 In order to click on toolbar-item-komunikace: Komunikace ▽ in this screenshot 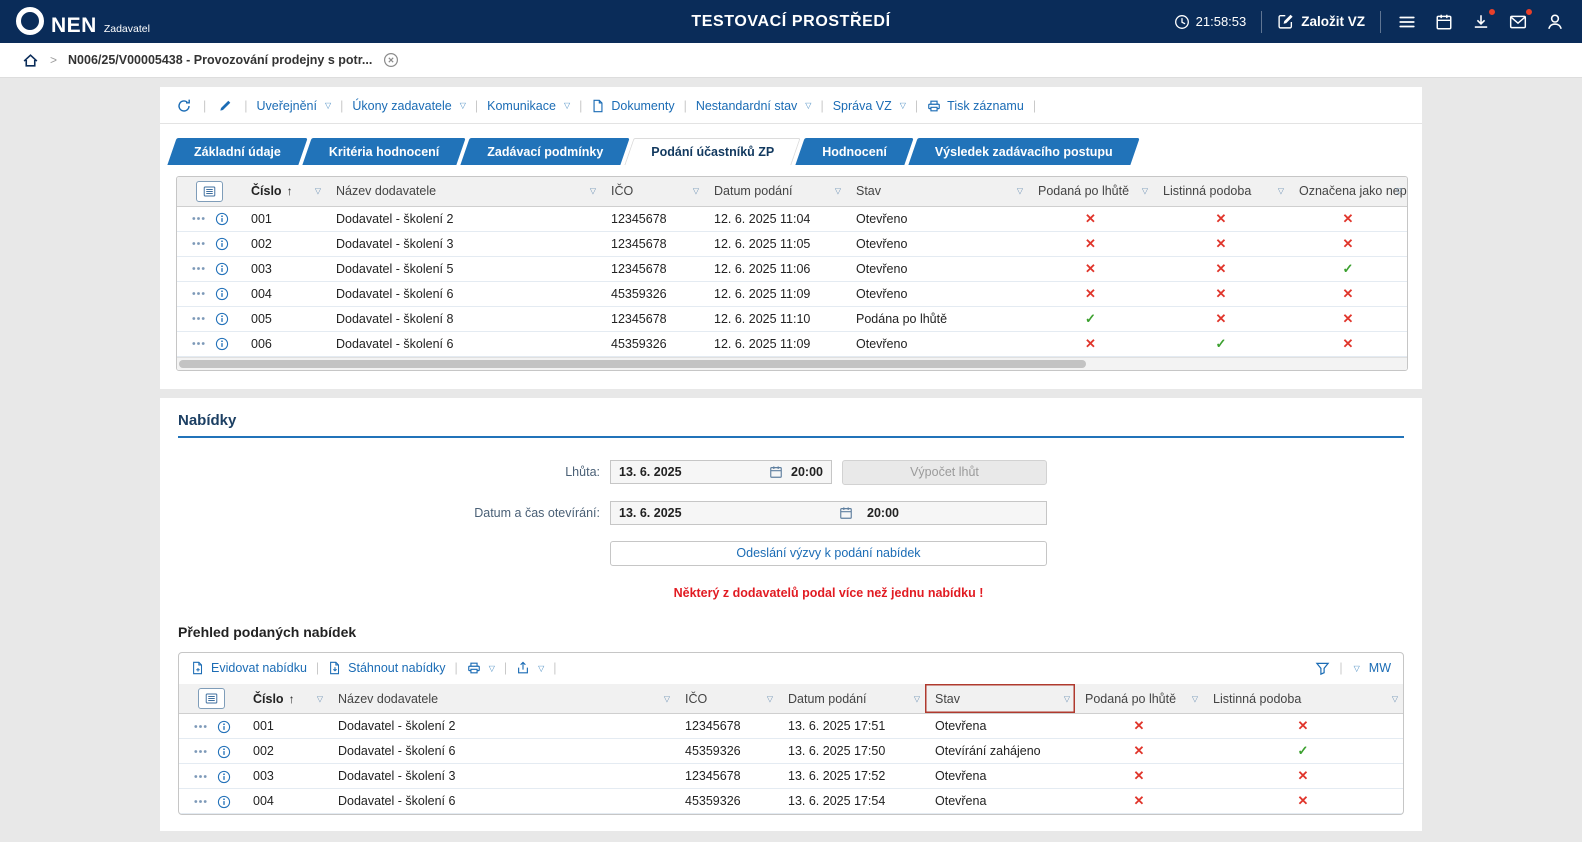, I will do `click(528, 106)`.